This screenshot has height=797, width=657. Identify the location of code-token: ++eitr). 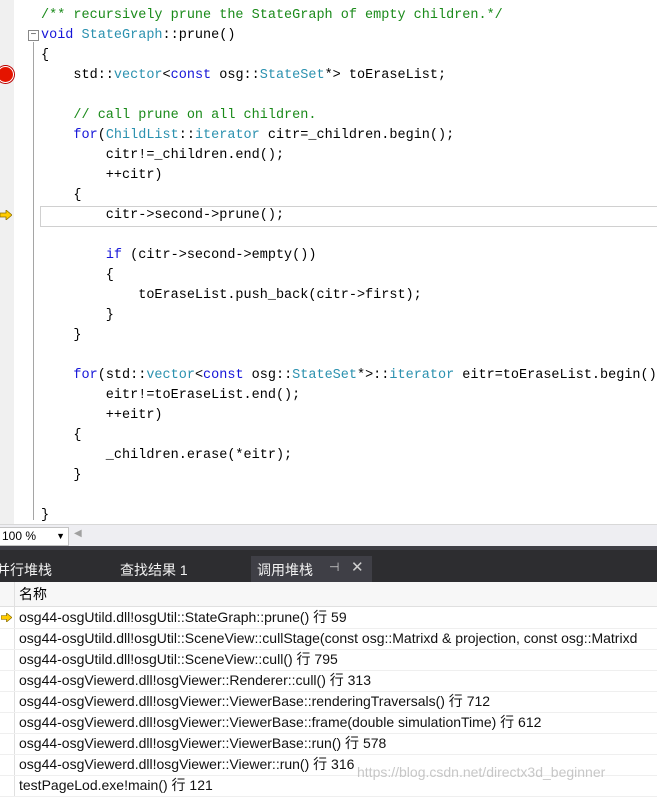
(102, 415).